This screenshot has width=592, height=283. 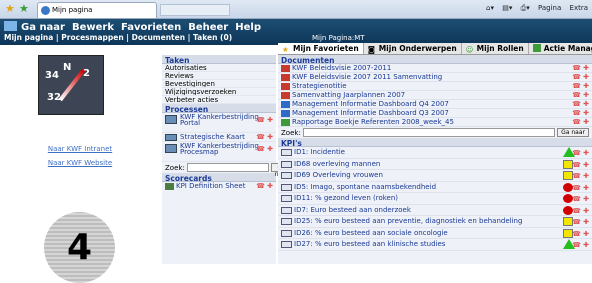 I want to click on menu-help: Help, so click(x=248, y=27).